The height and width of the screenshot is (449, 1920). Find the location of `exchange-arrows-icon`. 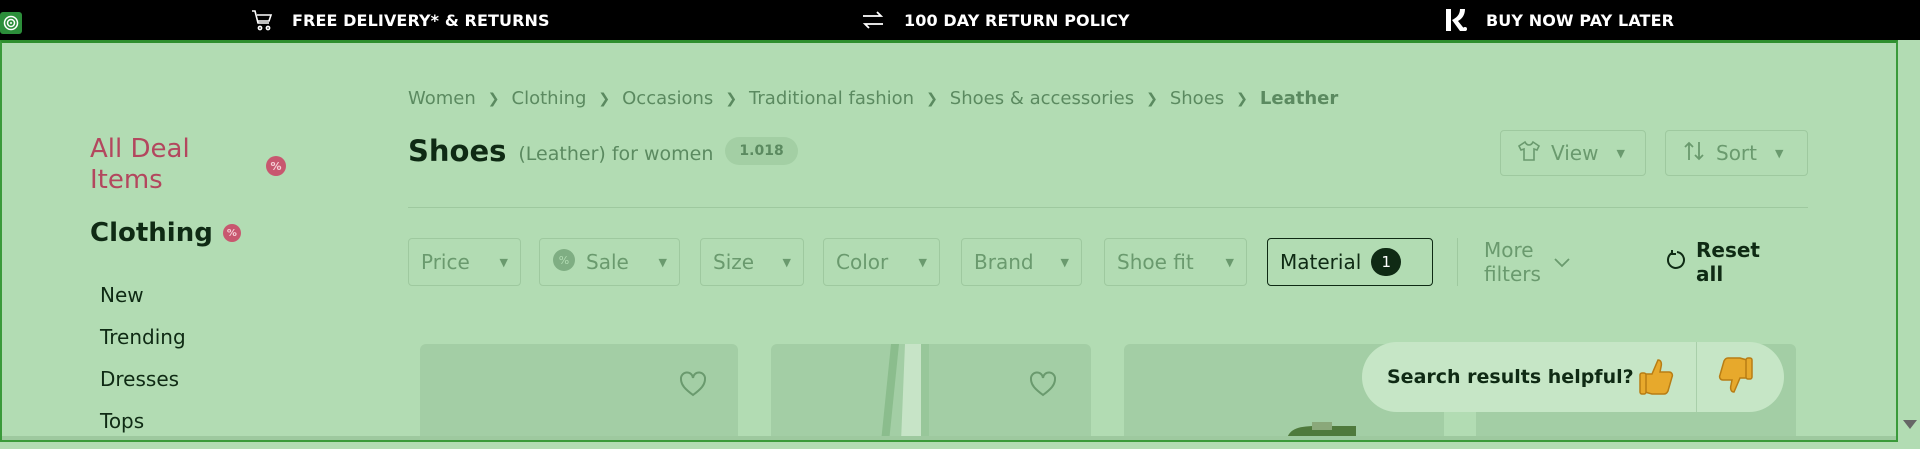

exchange-arrows-icon is located at coordinates (873, 20).